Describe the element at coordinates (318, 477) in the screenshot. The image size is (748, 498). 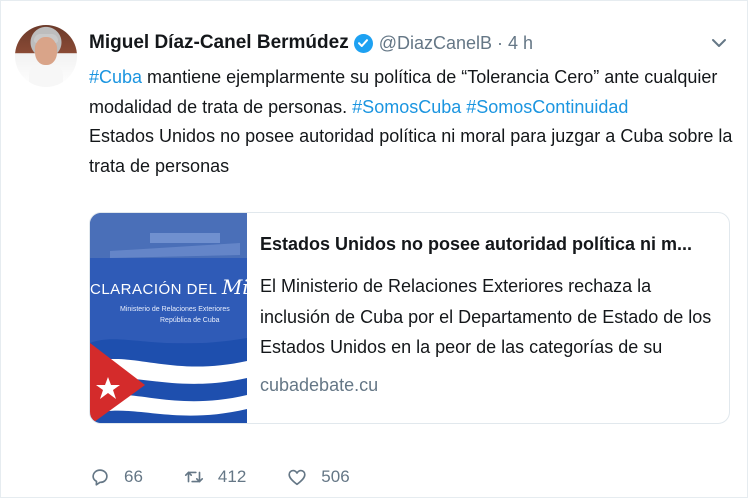
I see `like-button: 506` at that location.